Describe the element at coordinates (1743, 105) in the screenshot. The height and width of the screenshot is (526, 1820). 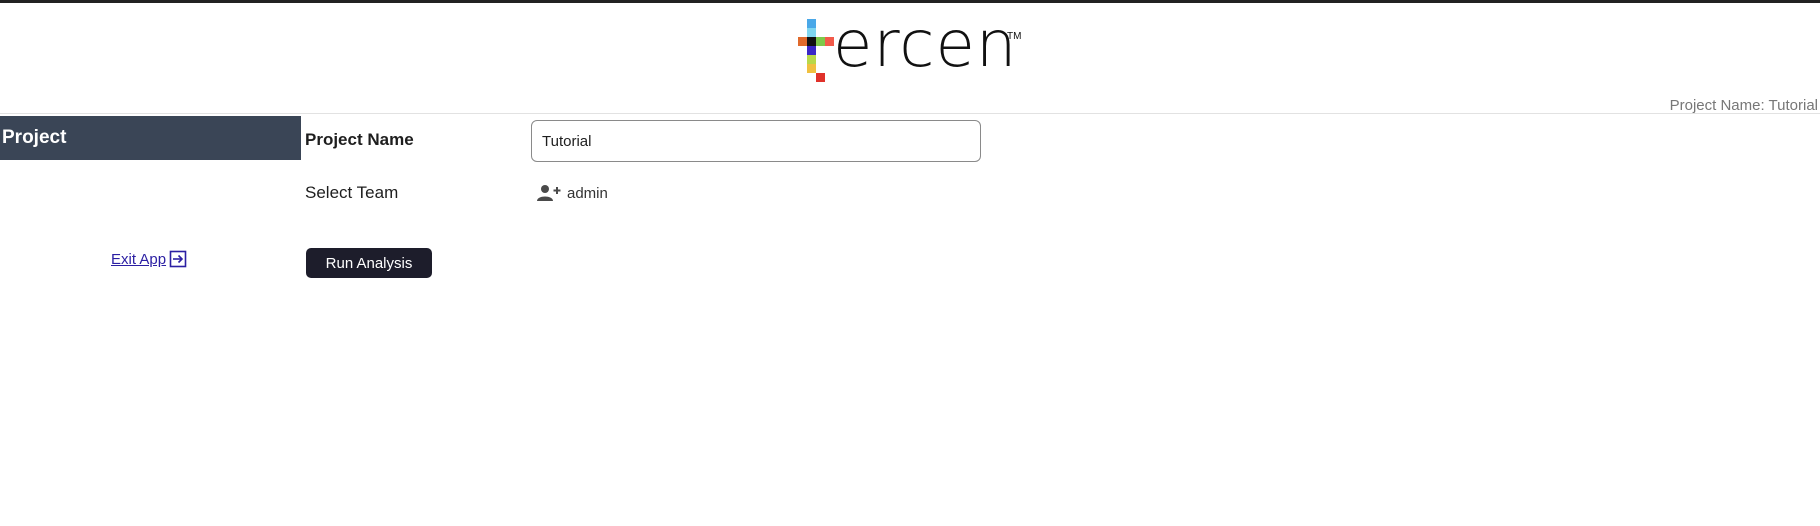
I see `header-project-name: Project Name: Tutorial` at that location.